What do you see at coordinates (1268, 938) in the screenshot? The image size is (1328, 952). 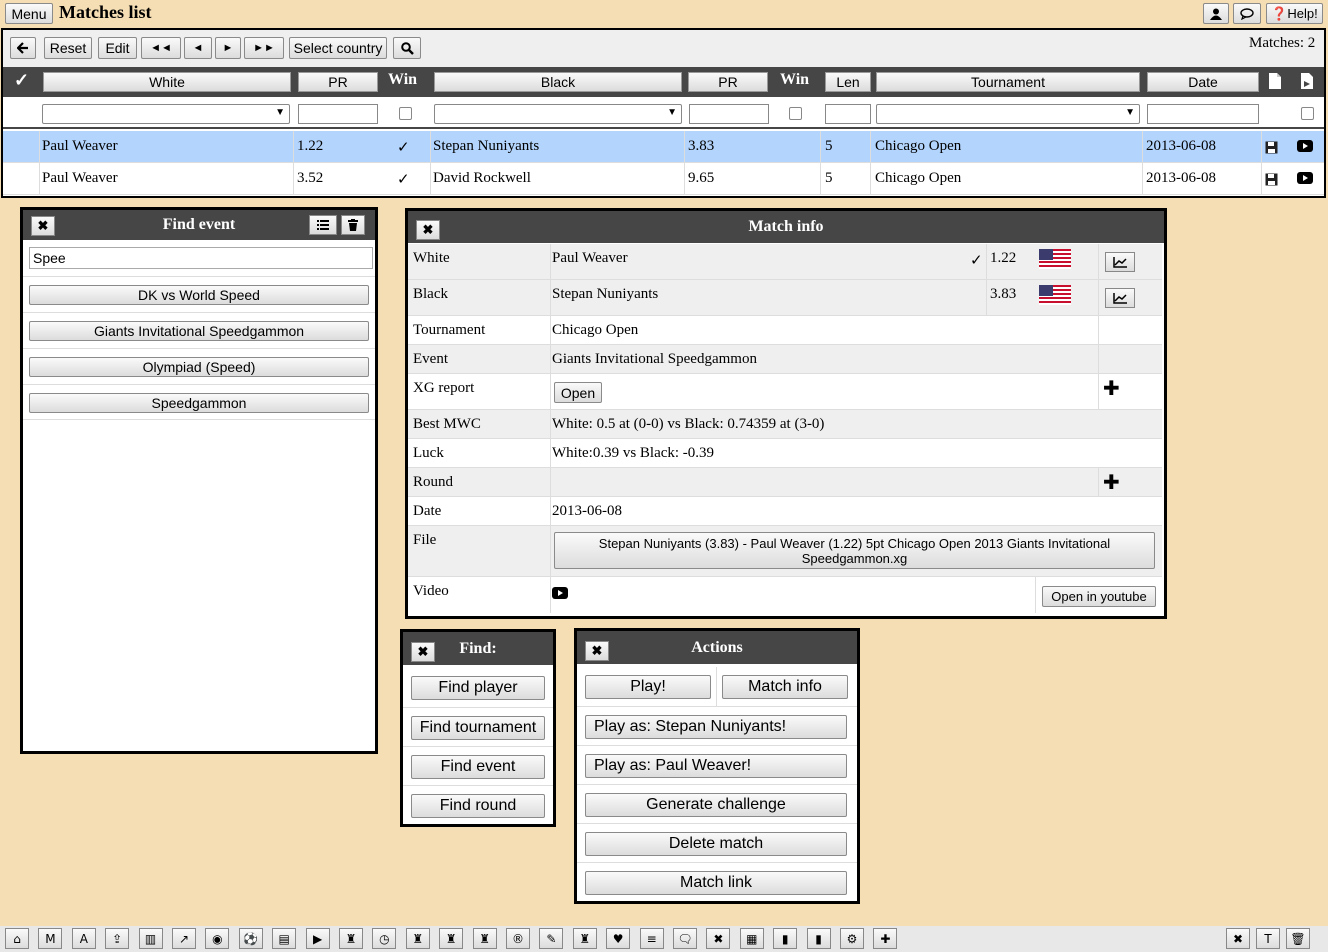 I see `t-icon: T` at bounding box center [1268, 938].